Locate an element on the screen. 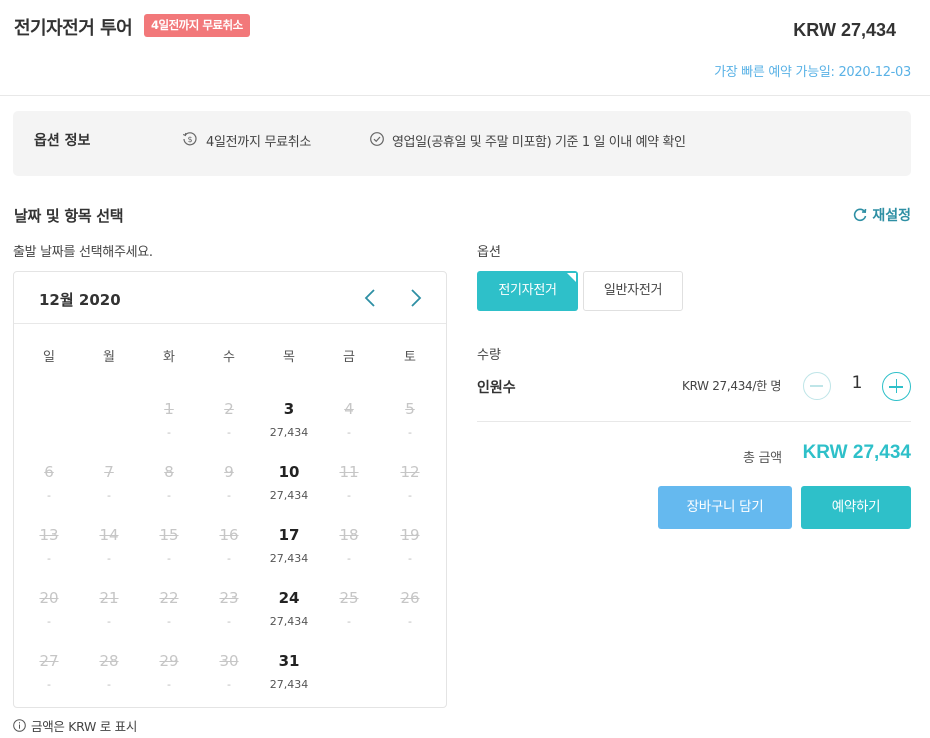 The width and height of the screenshot is (930, 738). day-number: 26 is located at coordinates (410, 598).